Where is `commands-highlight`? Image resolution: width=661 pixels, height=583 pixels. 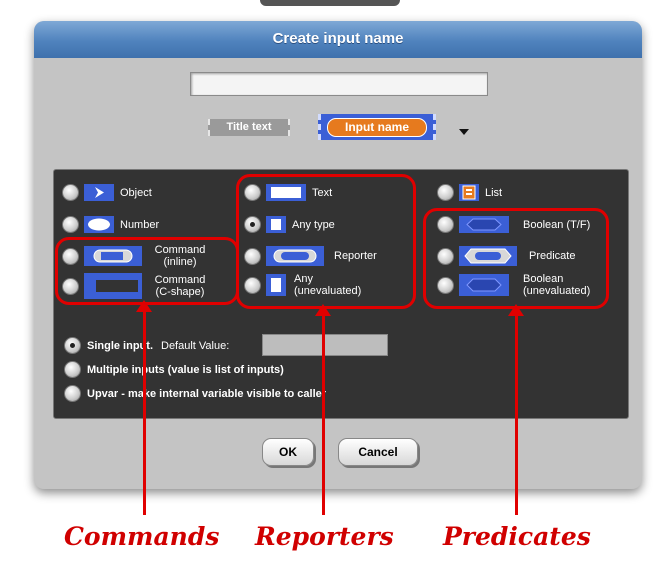
commands-highlight is located at coordinates (147, 271).